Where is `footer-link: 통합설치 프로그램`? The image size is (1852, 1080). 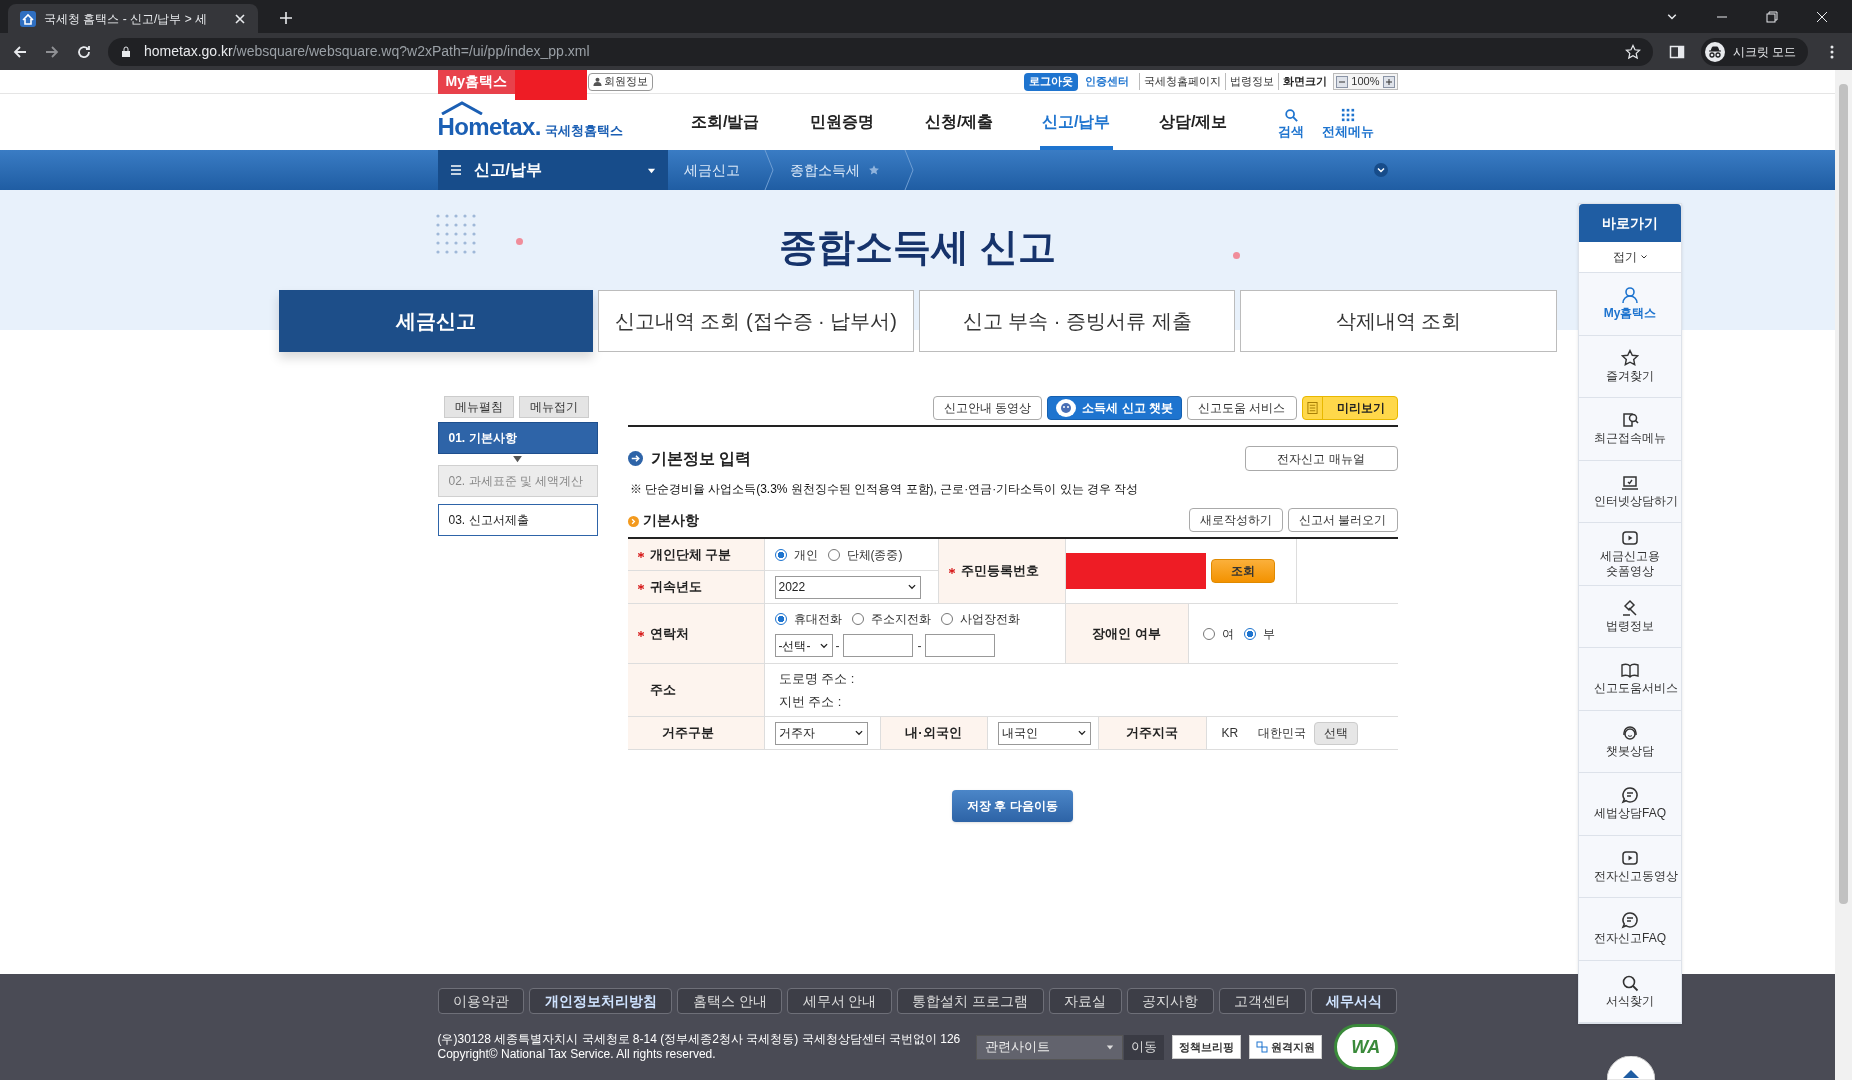
footer-link: 통합설치 프로그램 is located at coordinates (970, 1001).